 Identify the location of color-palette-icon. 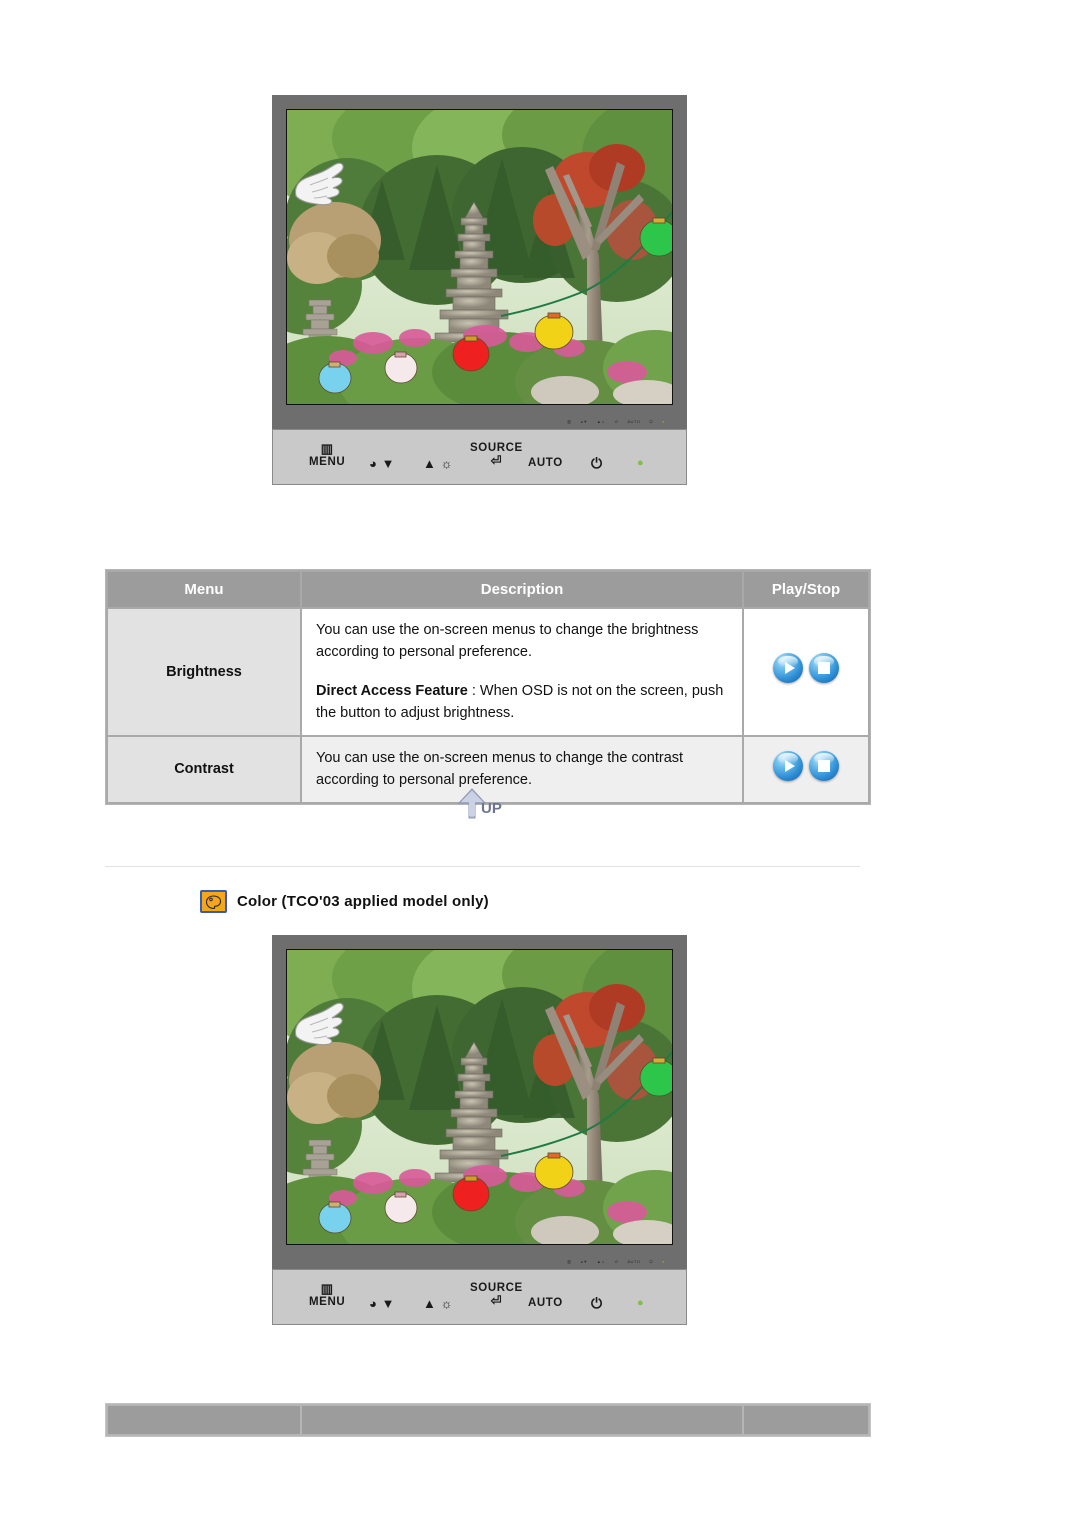
(213, 901).